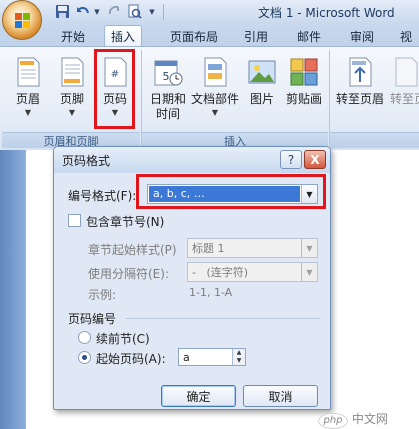 This screenshot has width=419, height=429. What do you see at coordinates (208, 248) in the screenshot?
I see `chapter-style-value: 标题 1` at bounding box center [208, 248].